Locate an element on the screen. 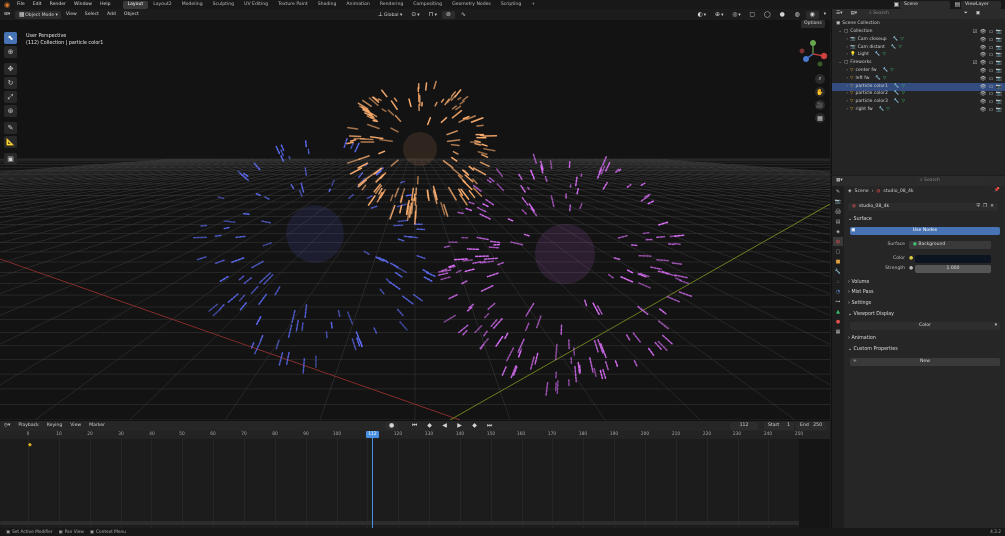 Image resolution: width=1005 pixels, height=536 pixels. menu-render: Render is located at coordinates (58, 4).